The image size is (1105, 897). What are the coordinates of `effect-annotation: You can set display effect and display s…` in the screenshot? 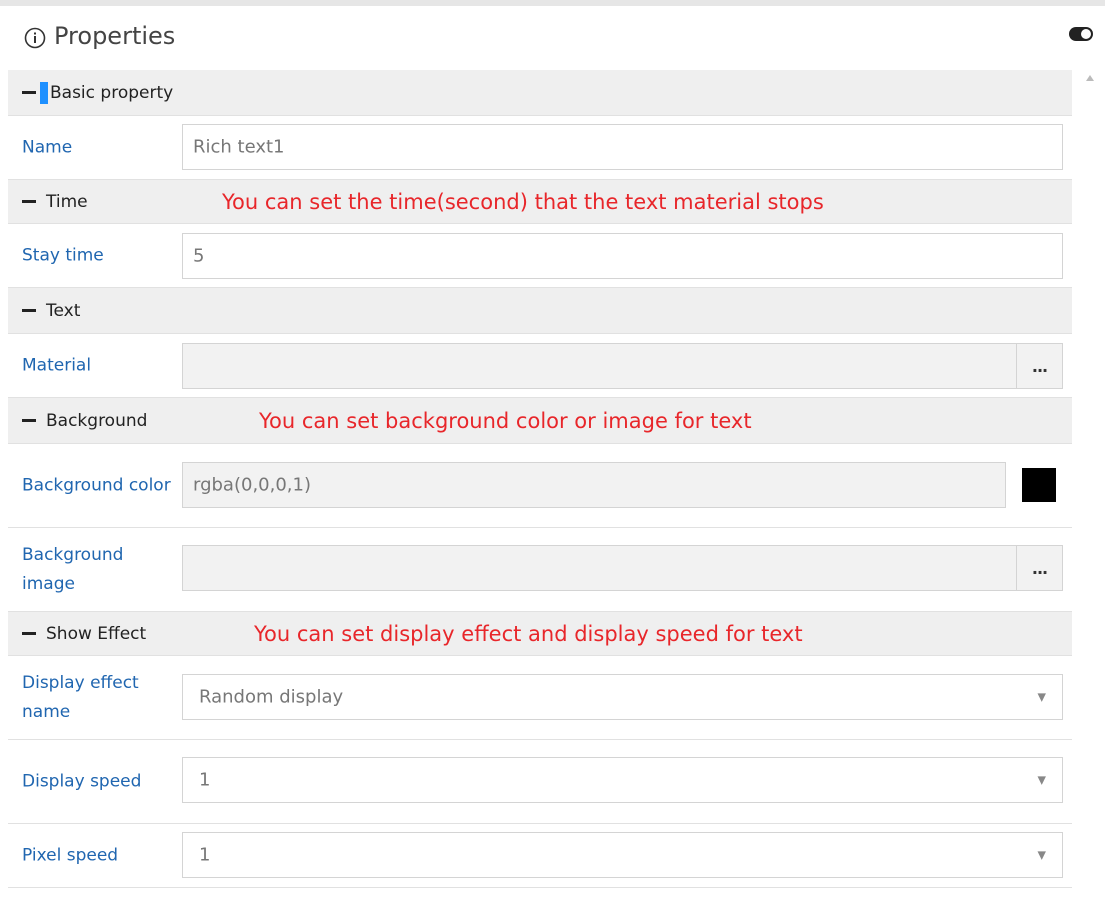 It's located at (528, 633).